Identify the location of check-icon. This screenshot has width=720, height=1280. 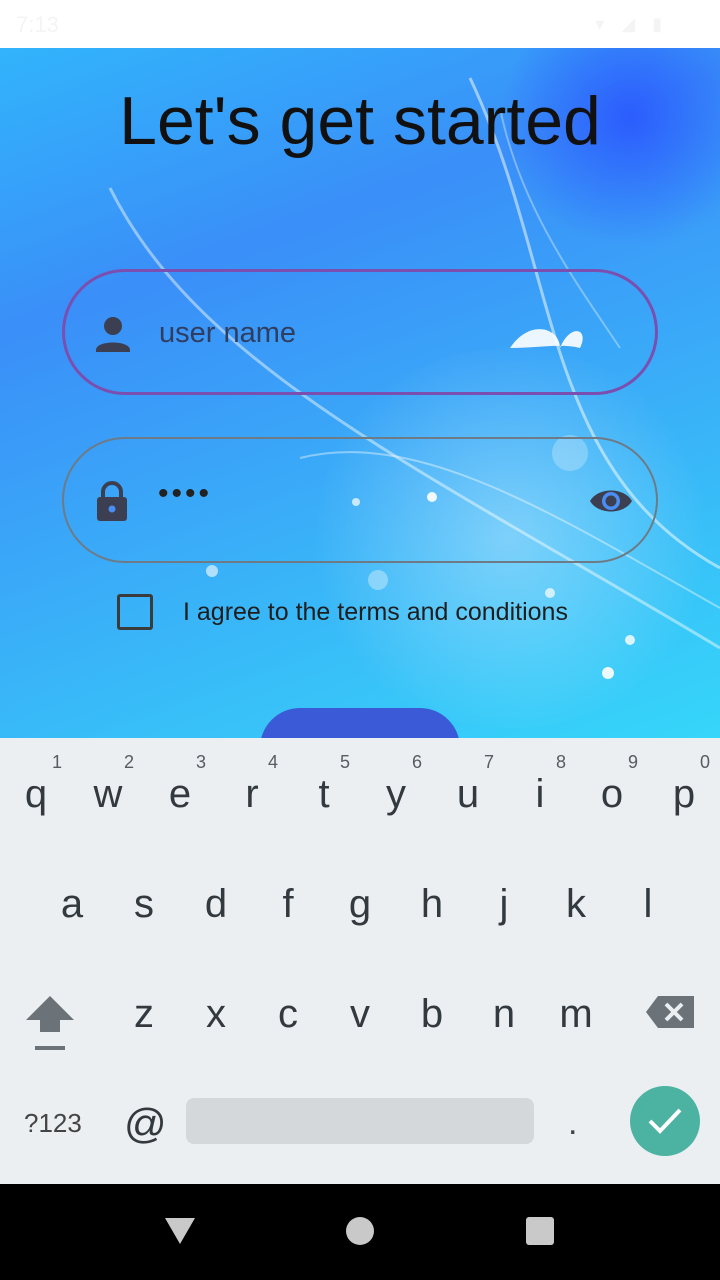
(665, 1121).